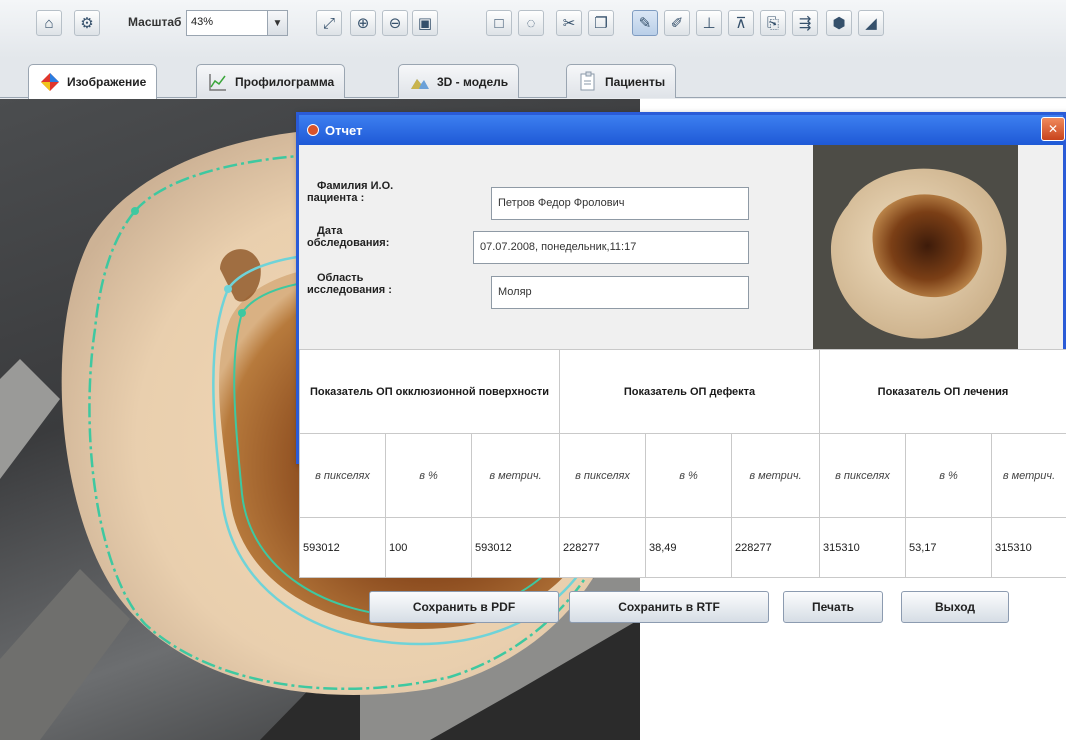  I want to click on print-button: Печать, so click(833, 607).